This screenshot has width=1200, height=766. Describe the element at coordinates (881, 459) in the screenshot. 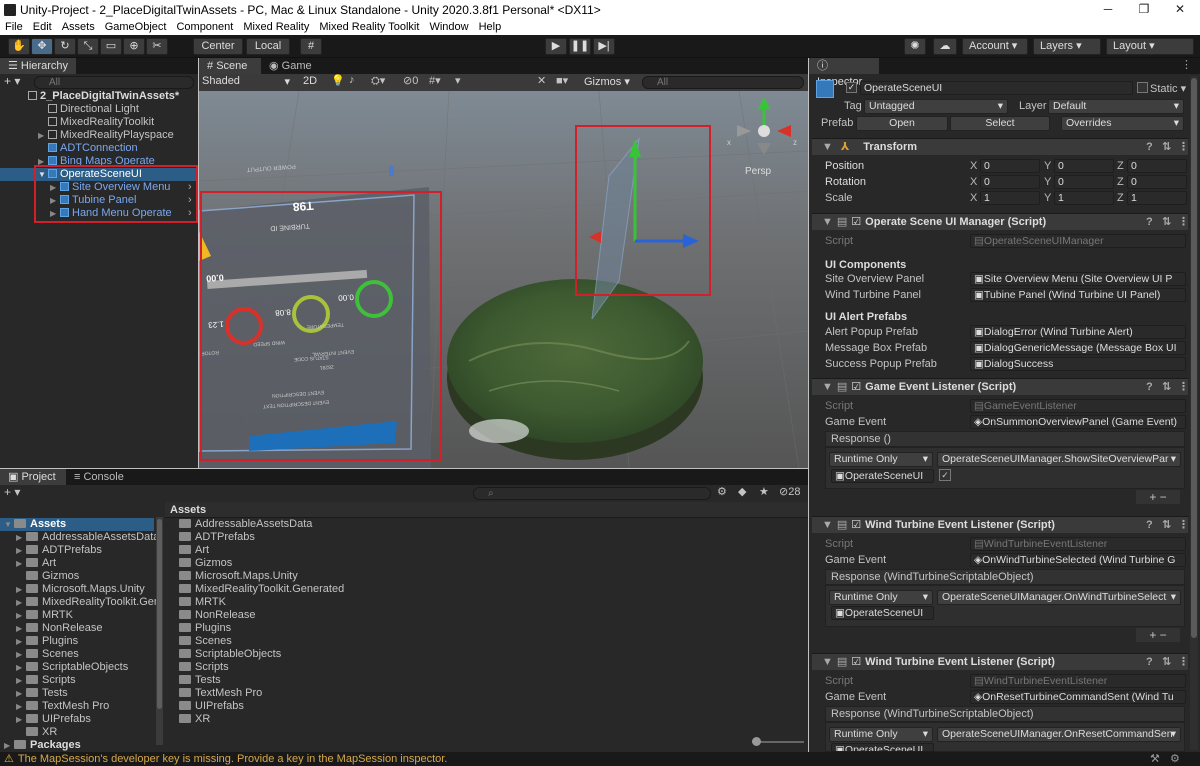

I see `listener1-runtime-dropdown: Runtime Only ▾` at that location.